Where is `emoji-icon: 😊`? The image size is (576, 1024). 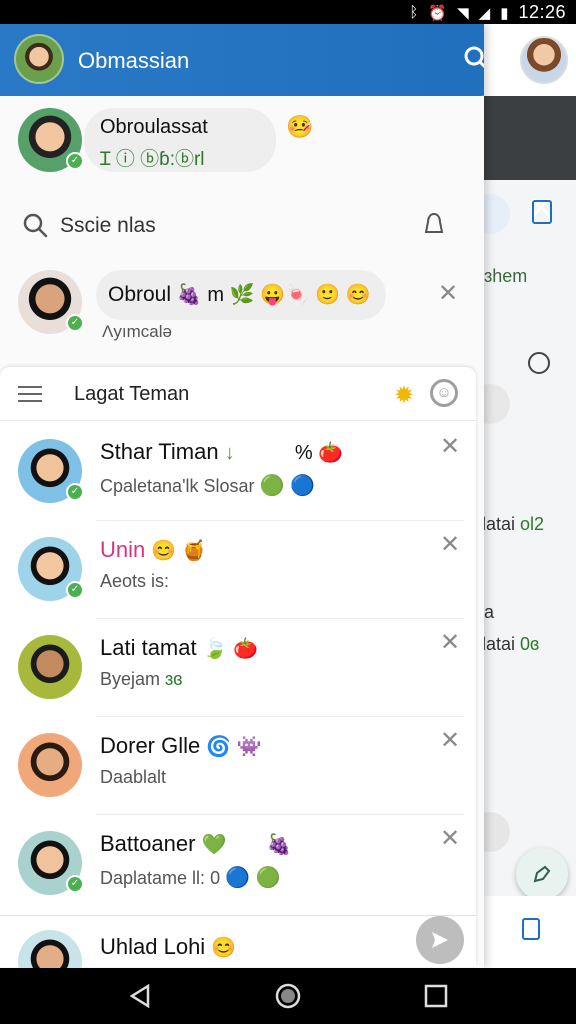 emoji-icon: 😊 is located at coordinates (224, 948).